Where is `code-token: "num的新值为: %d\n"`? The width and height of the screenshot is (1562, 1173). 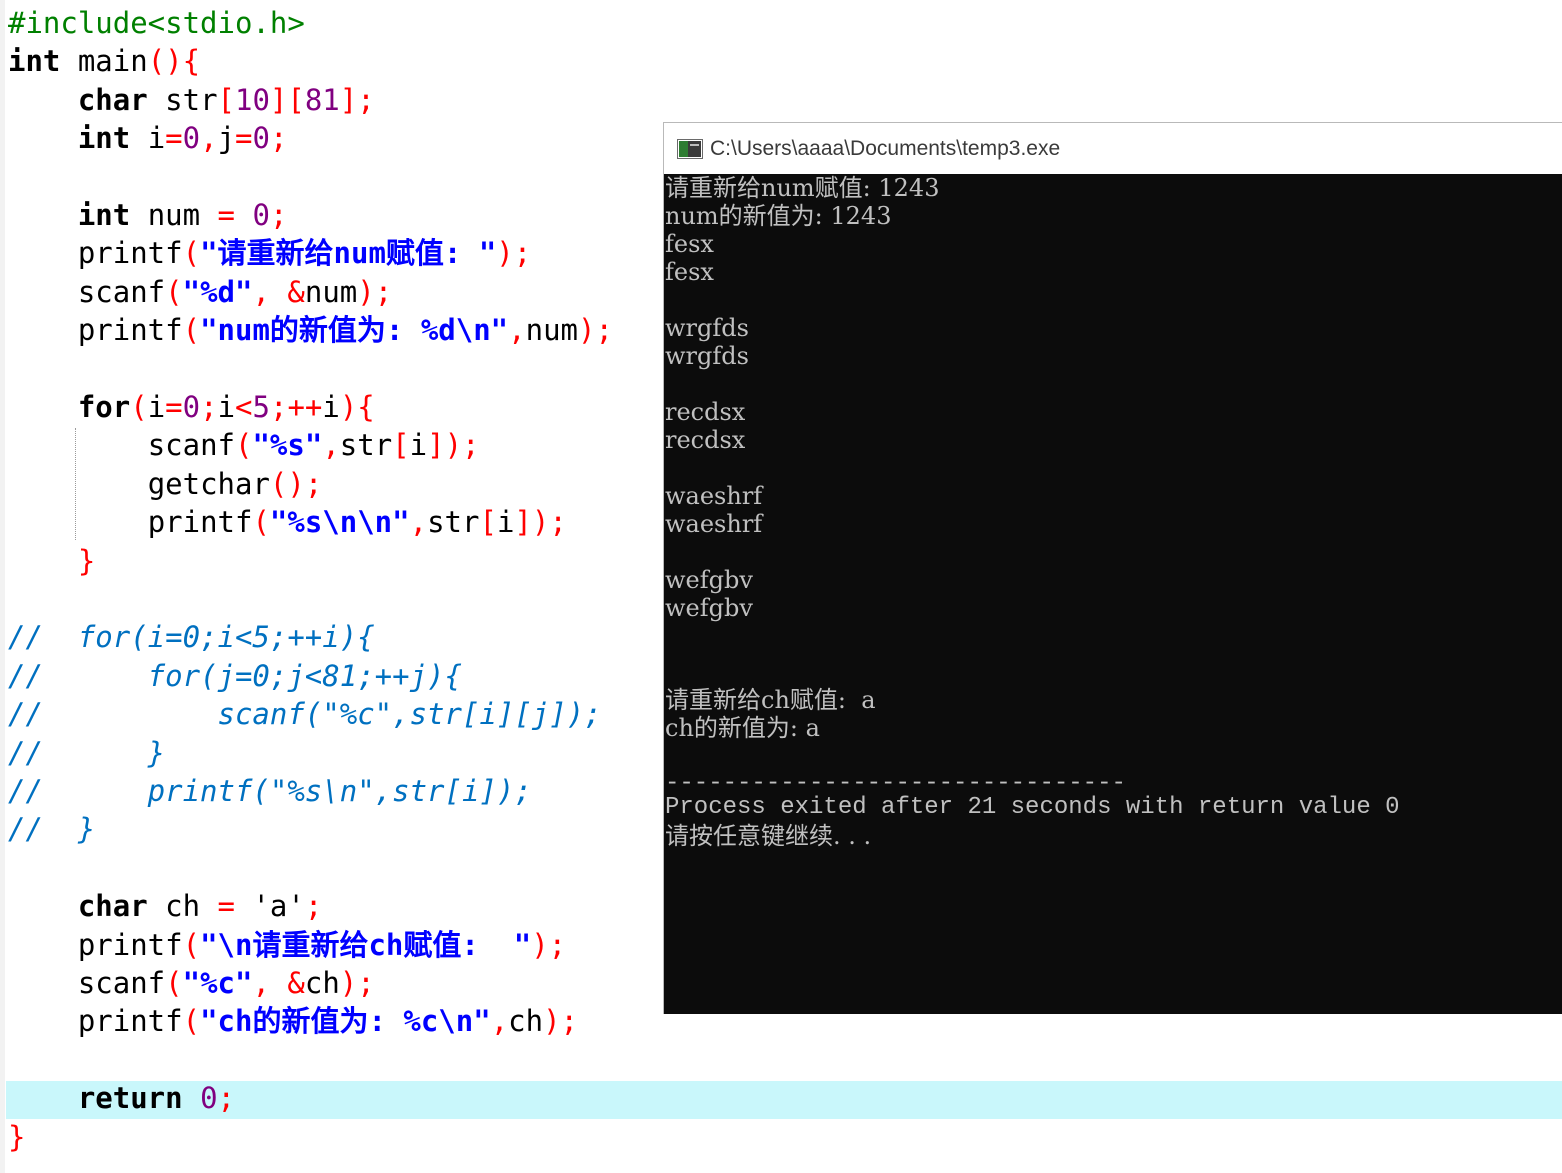
code-token: "num的新值为: %d\n" is located at coordinates (354, 330).